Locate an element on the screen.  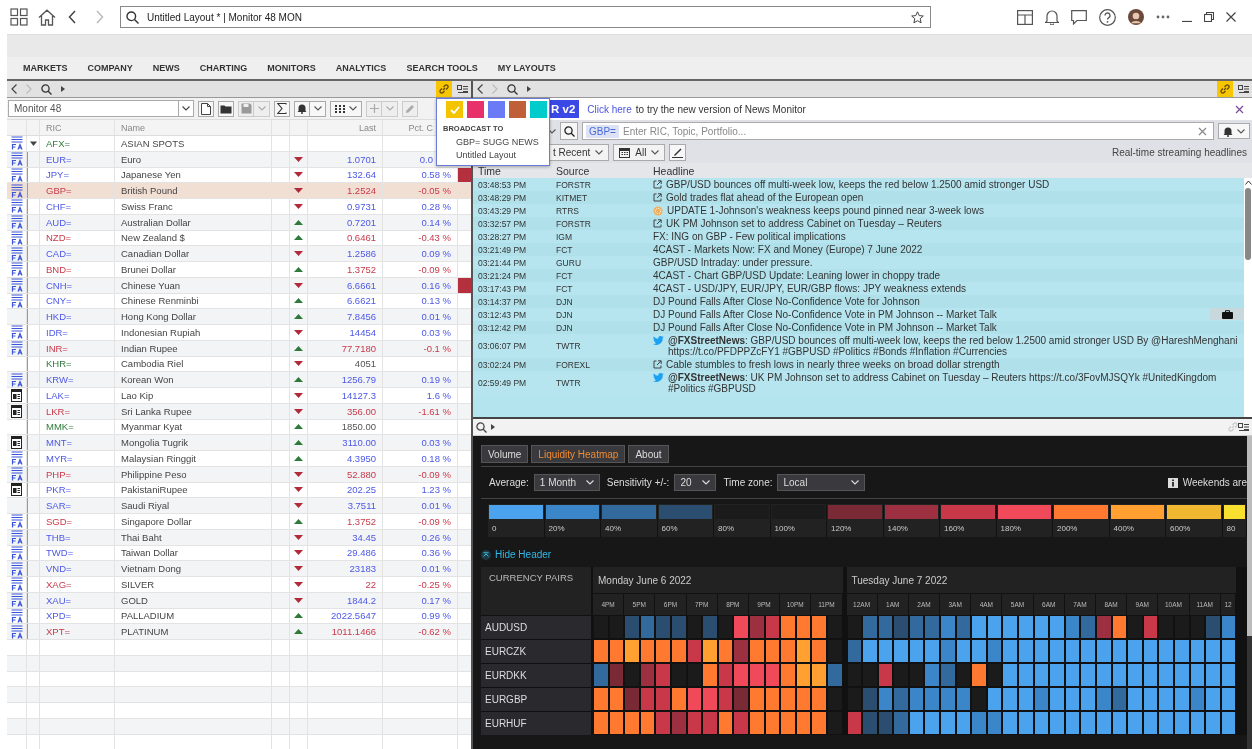
news-row: 03:14:37 PM DJN DJ Pound Falls After Close No-Confidence Vote for Johnson is located at coordinates (858, 301).